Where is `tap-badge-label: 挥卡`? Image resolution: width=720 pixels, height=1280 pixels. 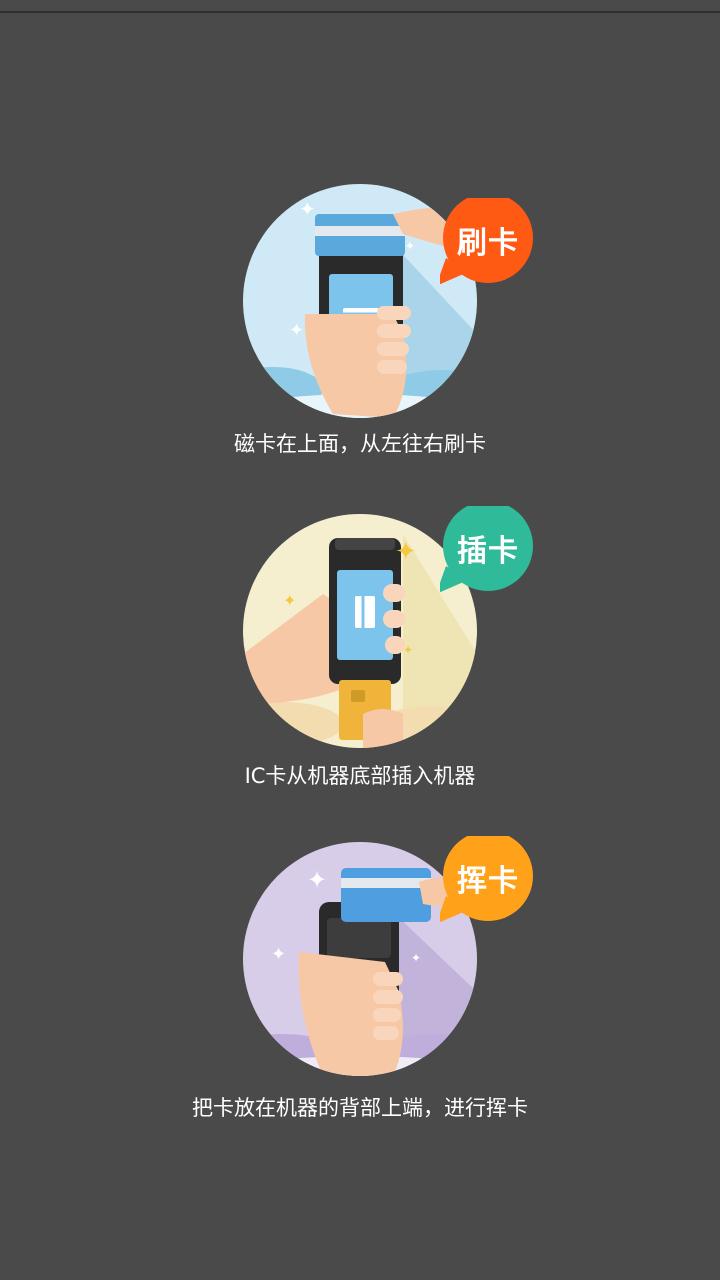
tap-badge-label: 挥卡 is located at coordinates (488, 881).